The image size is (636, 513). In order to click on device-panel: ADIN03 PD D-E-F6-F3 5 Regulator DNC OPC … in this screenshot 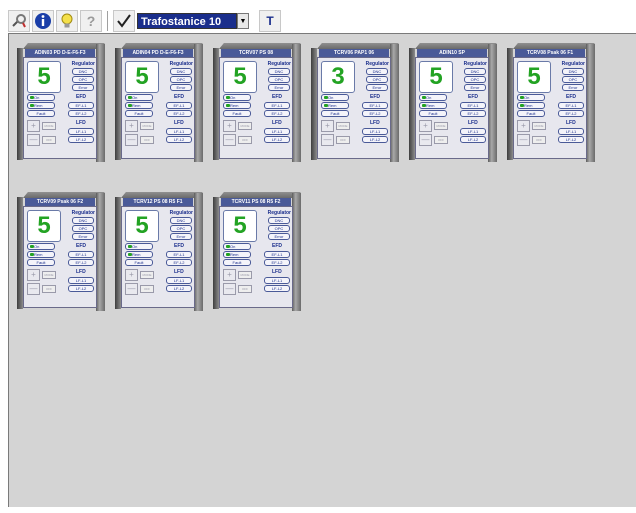, I will do `click(61, 103)`.